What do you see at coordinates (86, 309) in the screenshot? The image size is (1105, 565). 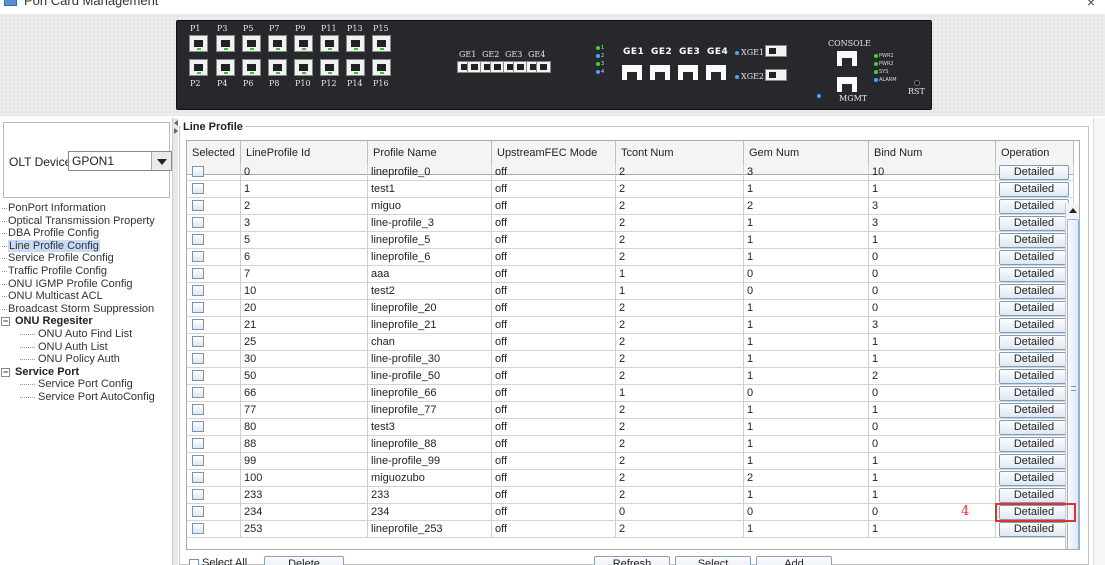 I see `tree-item-broadcast-storm-suppression: Broadcast Storm Suppression` at bounding box center [86, 309].